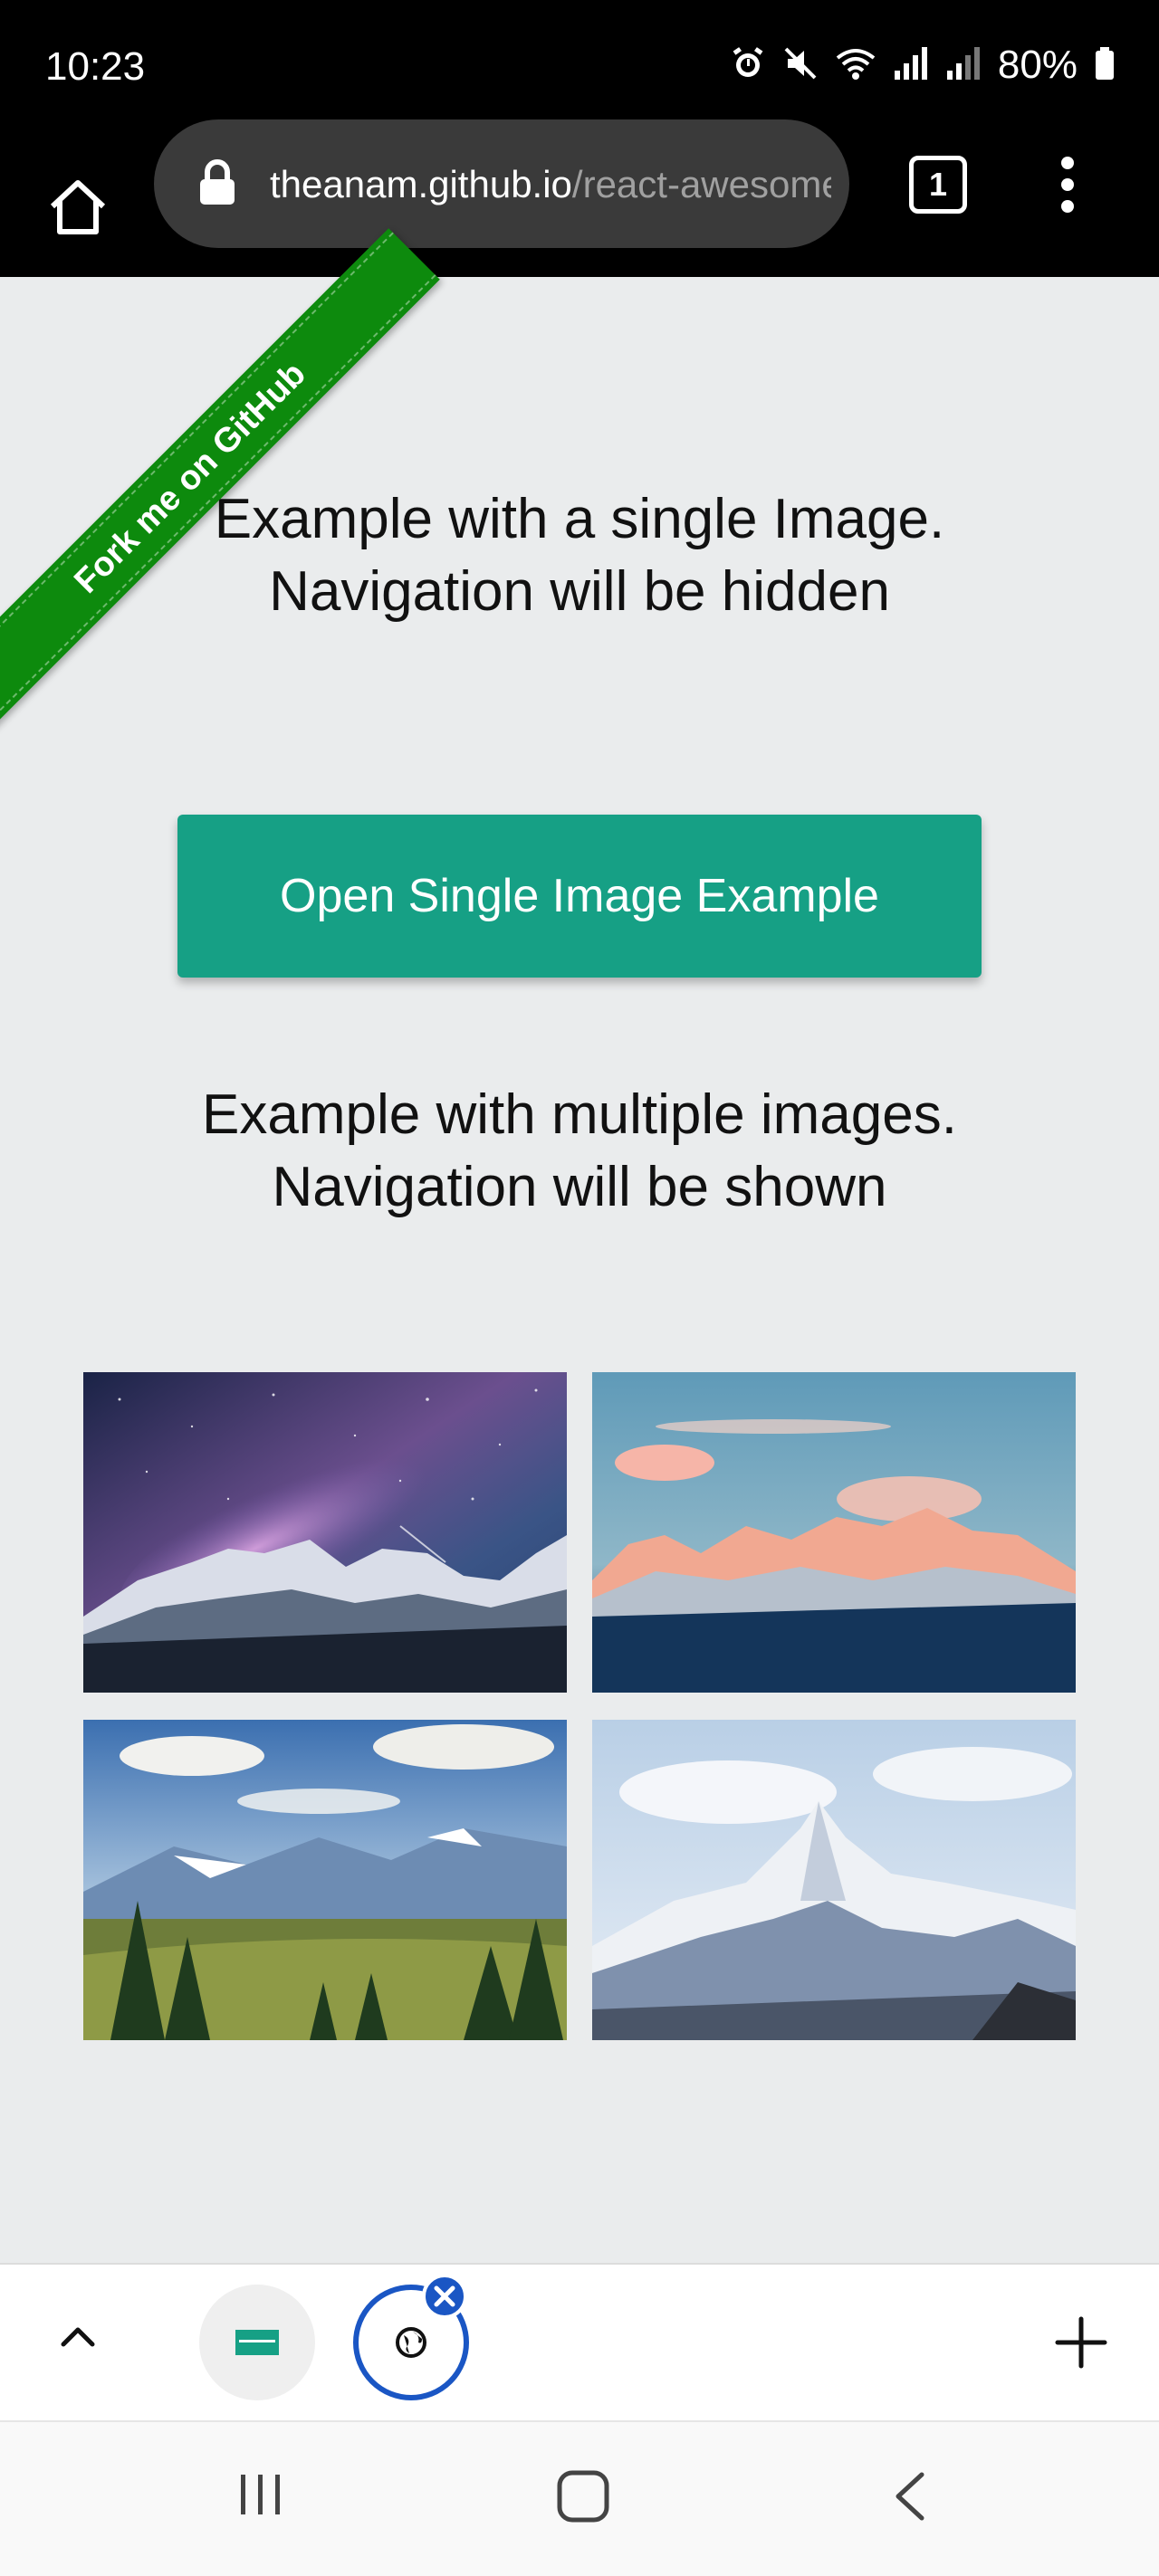 This screenshot has width=1159, height=2576. What do you see at coordinates (1038, 65) in the screenshot?
I see `battery-percent: 80%` at bounding box center [1038, 65].